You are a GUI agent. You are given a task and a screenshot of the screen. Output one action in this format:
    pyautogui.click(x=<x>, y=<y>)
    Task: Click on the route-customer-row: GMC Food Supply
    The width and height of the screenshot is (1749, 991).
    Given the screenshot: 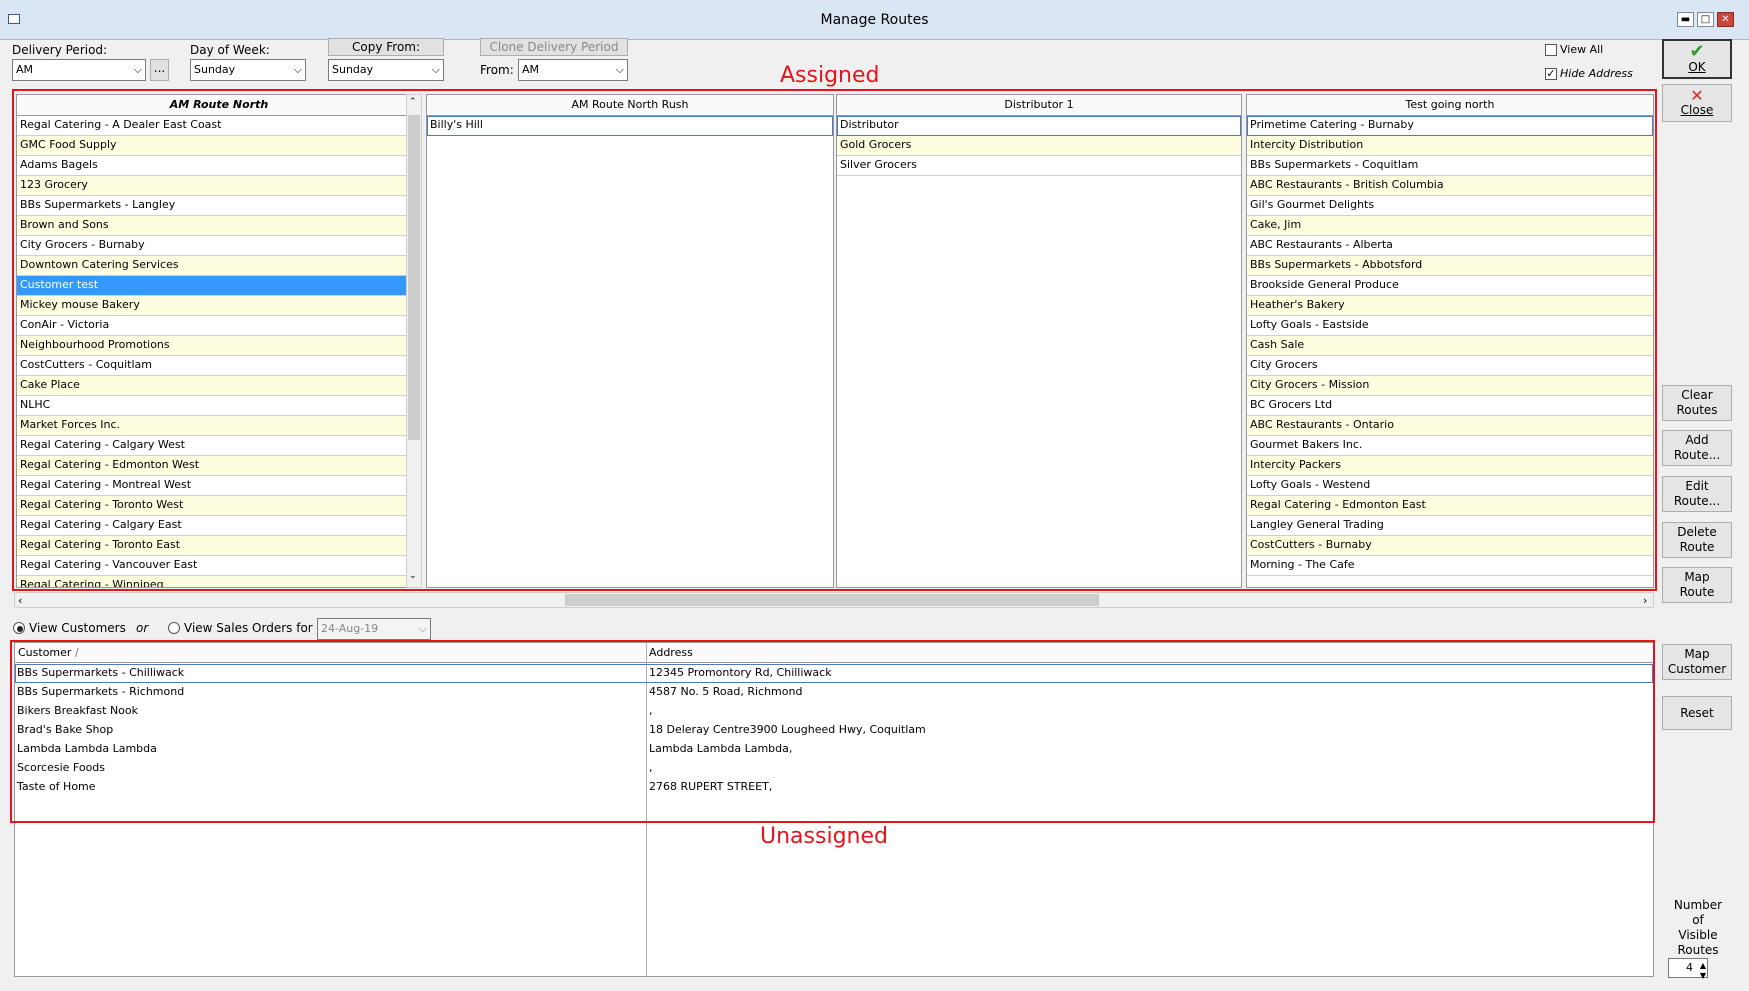 What is the action you would take?
    pyautogui.click(x=219, y=146)
    